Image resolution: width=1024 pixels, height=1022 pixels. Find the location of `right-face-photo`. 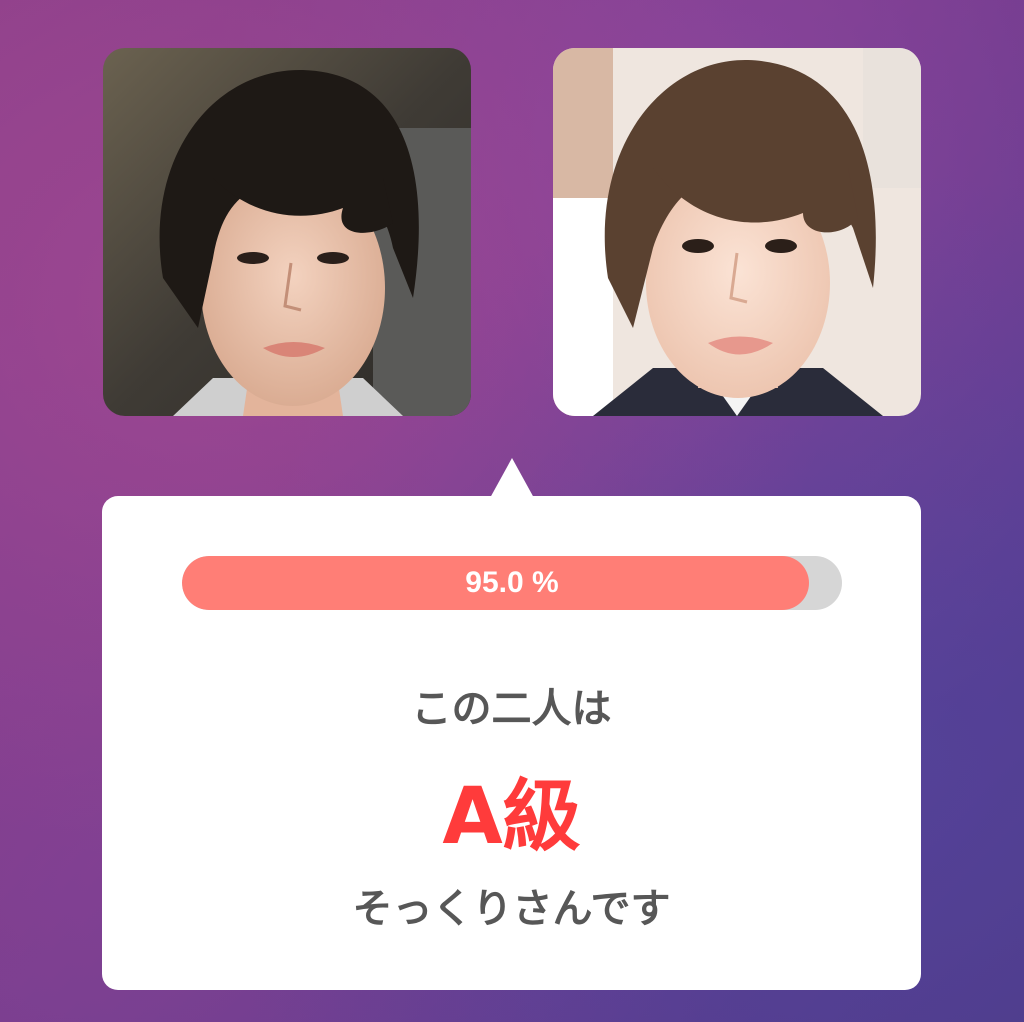

right-face-photo is located at coordinates (737, 232).